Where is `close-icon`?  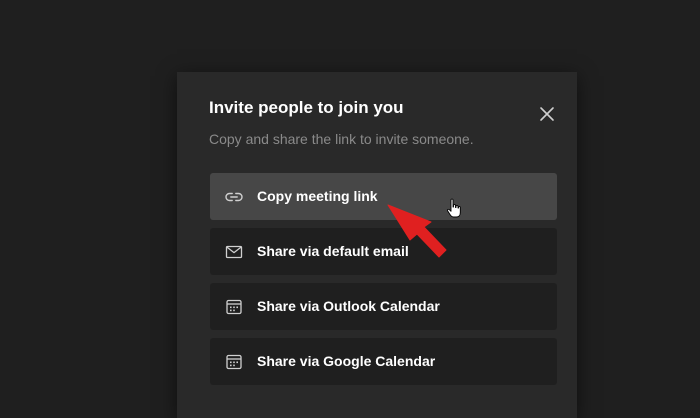
close-icon is located at coordinates (547, 114).